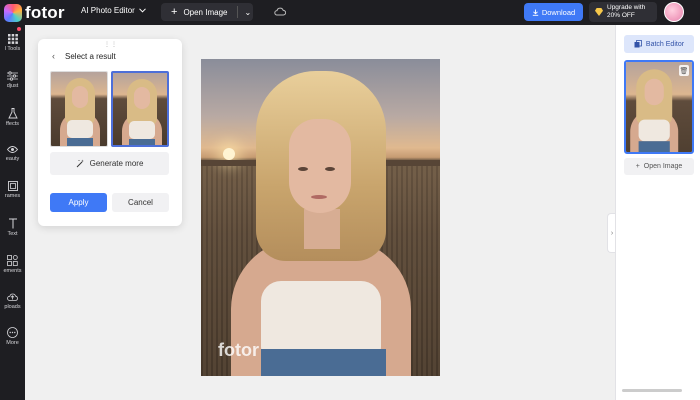  I want to click on generate-more-button: Generate more, so click(109, 163).